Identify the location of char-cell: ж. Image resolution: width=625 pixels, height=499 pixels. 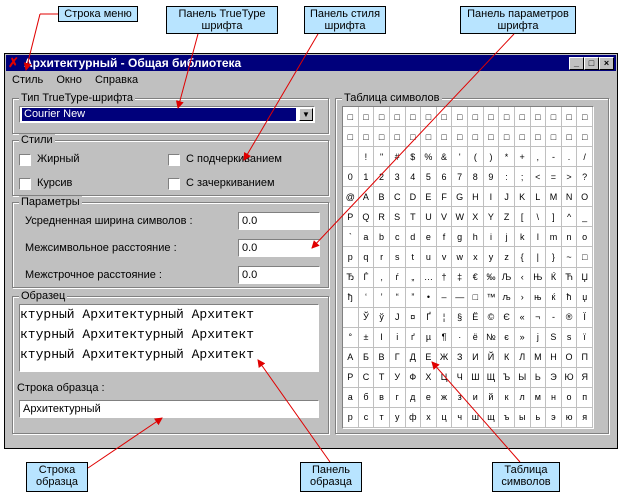
(444, 397).